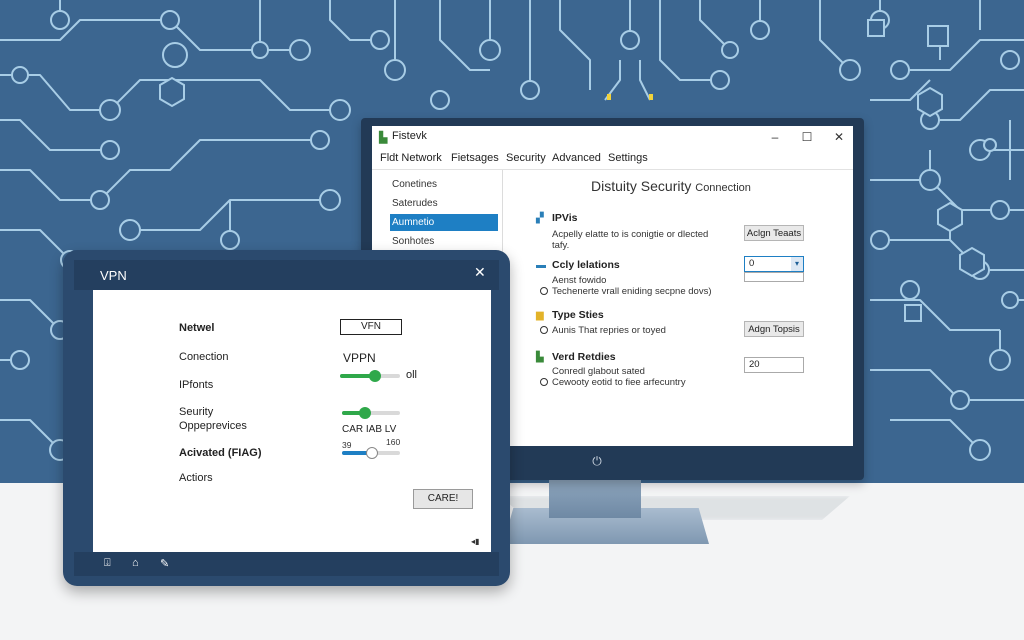 This screenshot has height=640, width=1024. I want to click on sidebar-item-sonhotes: Sonhotes, so click(444, 241).